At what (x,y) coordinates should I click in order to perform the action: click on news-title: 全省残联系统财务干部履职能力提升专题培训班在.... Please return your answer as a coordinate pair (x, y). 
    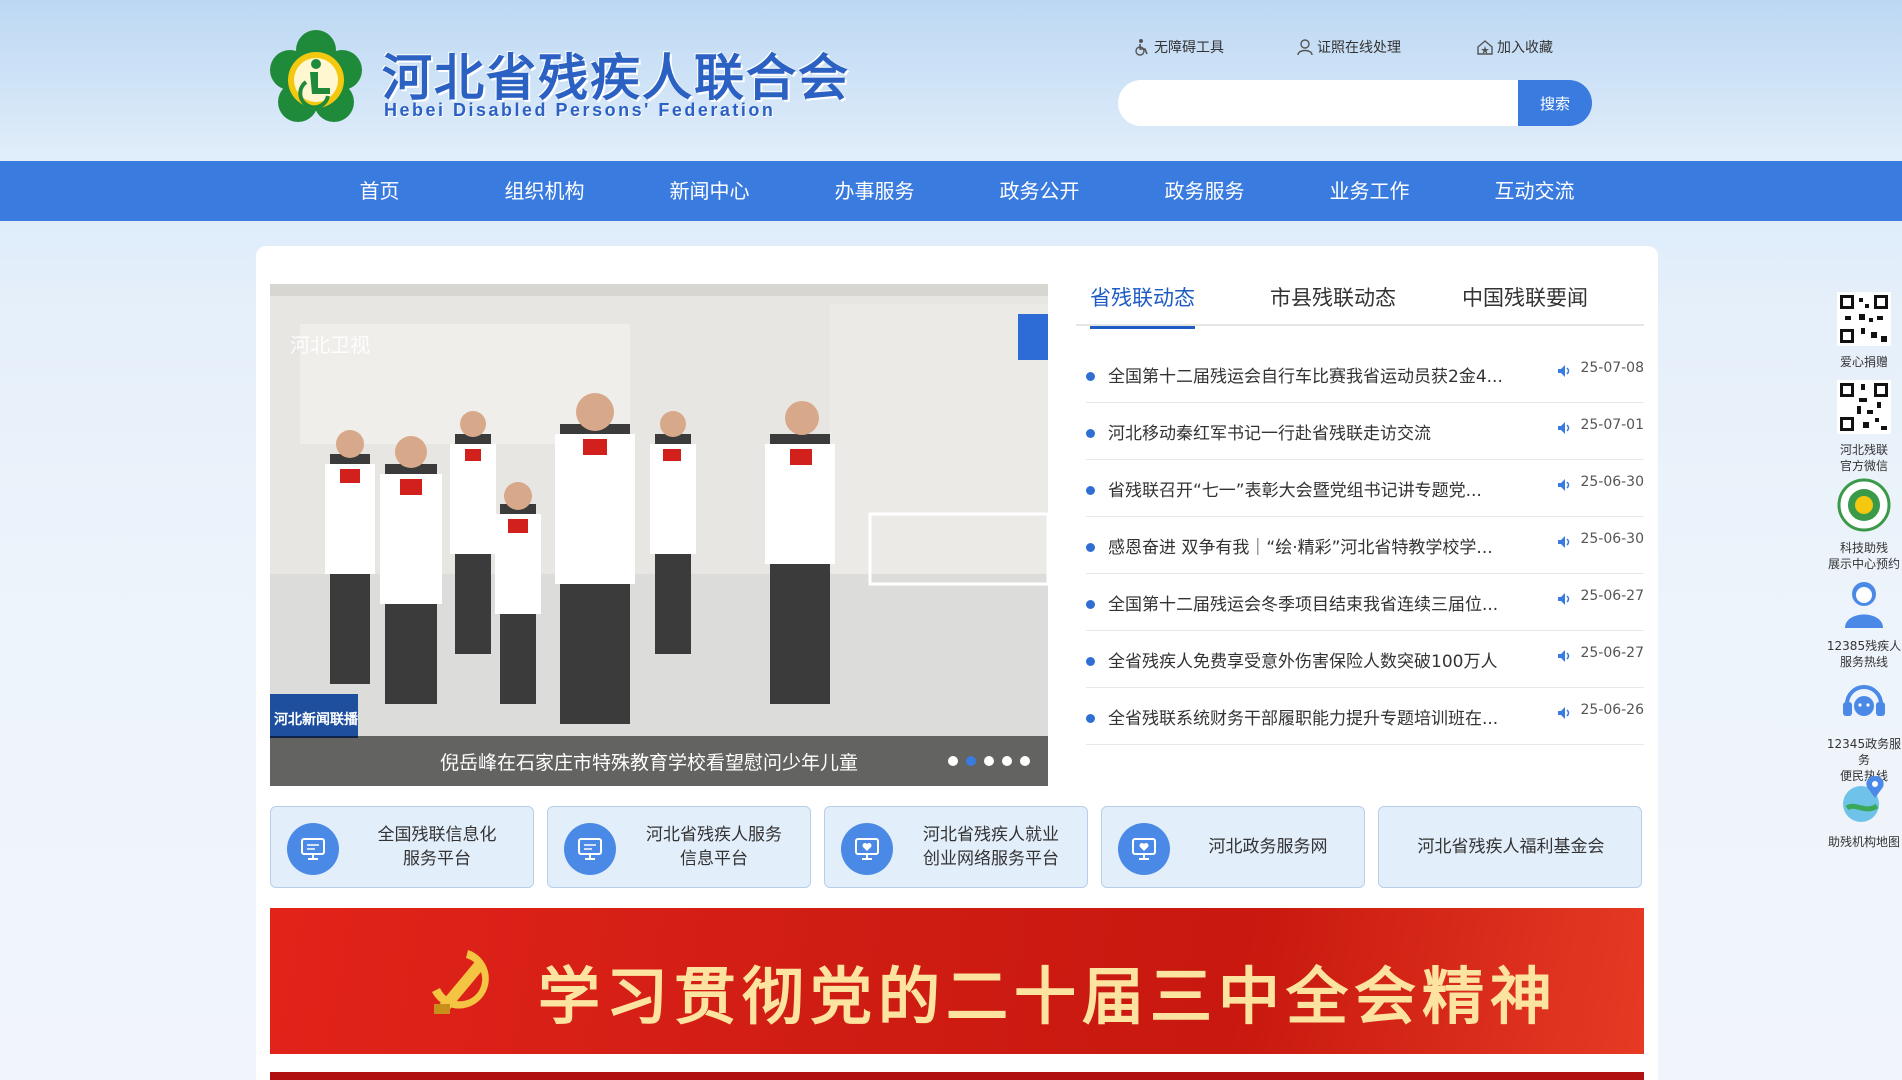
    Looking at the image, I should click on (1318, 716).